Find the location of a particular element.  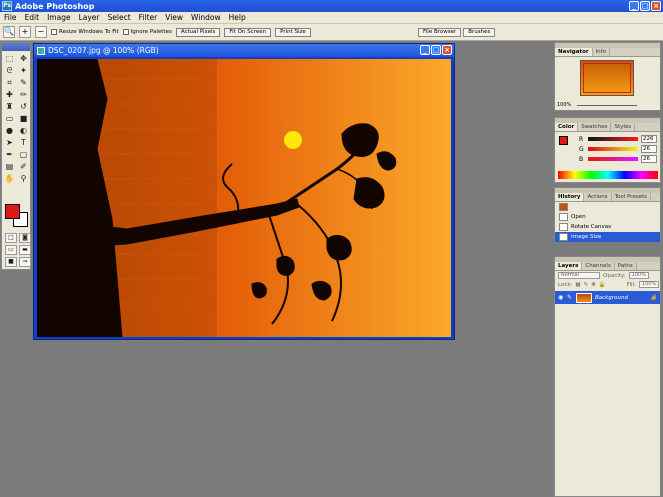

tab-styles: Styles is located at coordinates (623, 127).